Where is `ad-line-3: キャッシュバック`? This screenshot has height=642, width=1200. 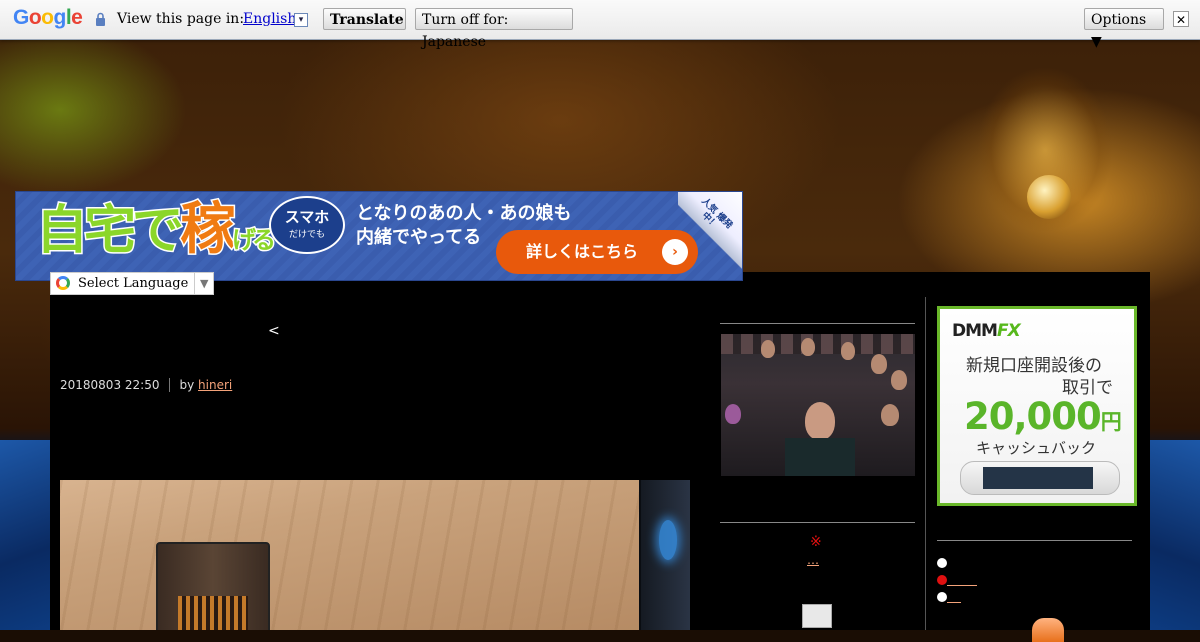 ad-line-3: キャッシュバック is located at coordinates (1036, 448).